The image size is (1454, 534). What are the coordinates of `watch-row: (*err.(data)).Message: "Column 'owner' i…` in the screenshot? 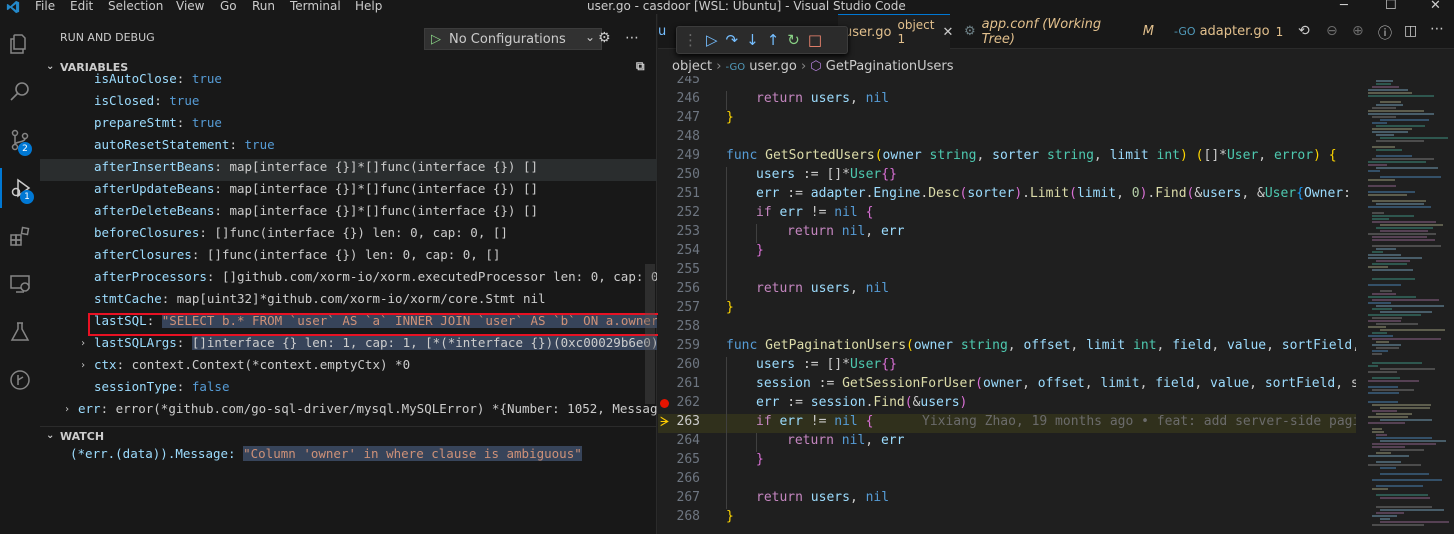 It's located at (348, 457).